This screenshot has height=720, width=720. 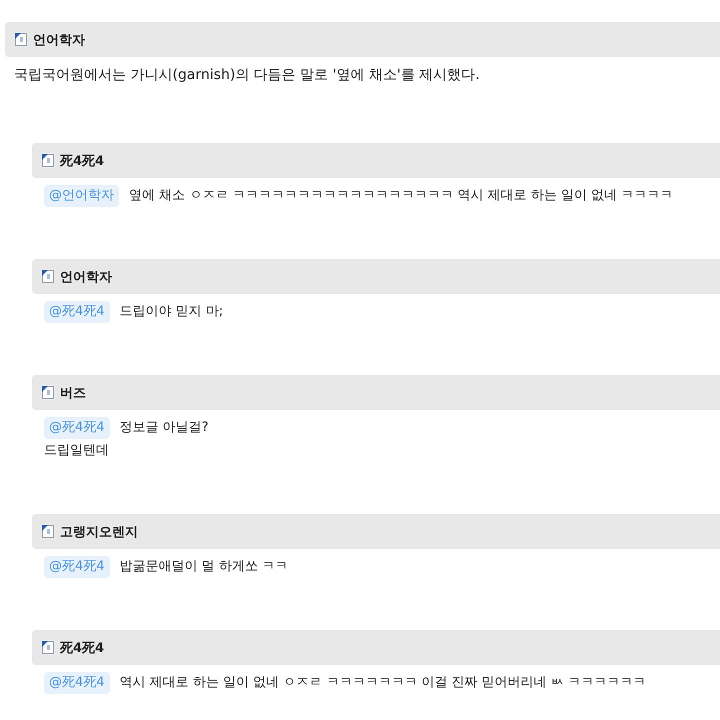 I want to click on comment-text: 밥굶문애덜이 멀 하게쏘 ㅋㅋ, so click(x=204, y=567).